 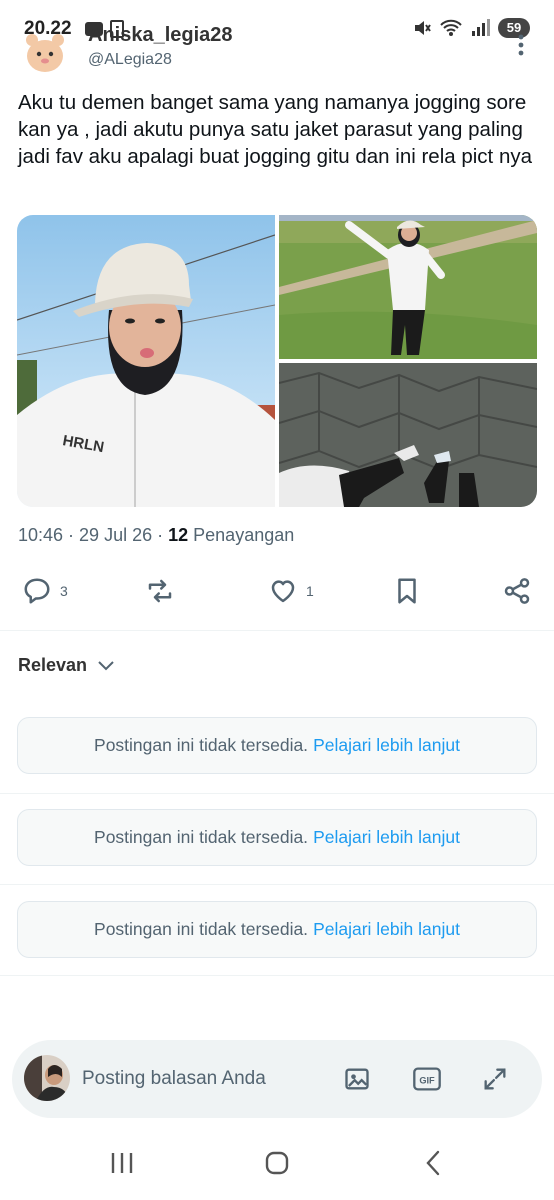 I want to click on gif-label: GIF, so click(x=427, y=1081).